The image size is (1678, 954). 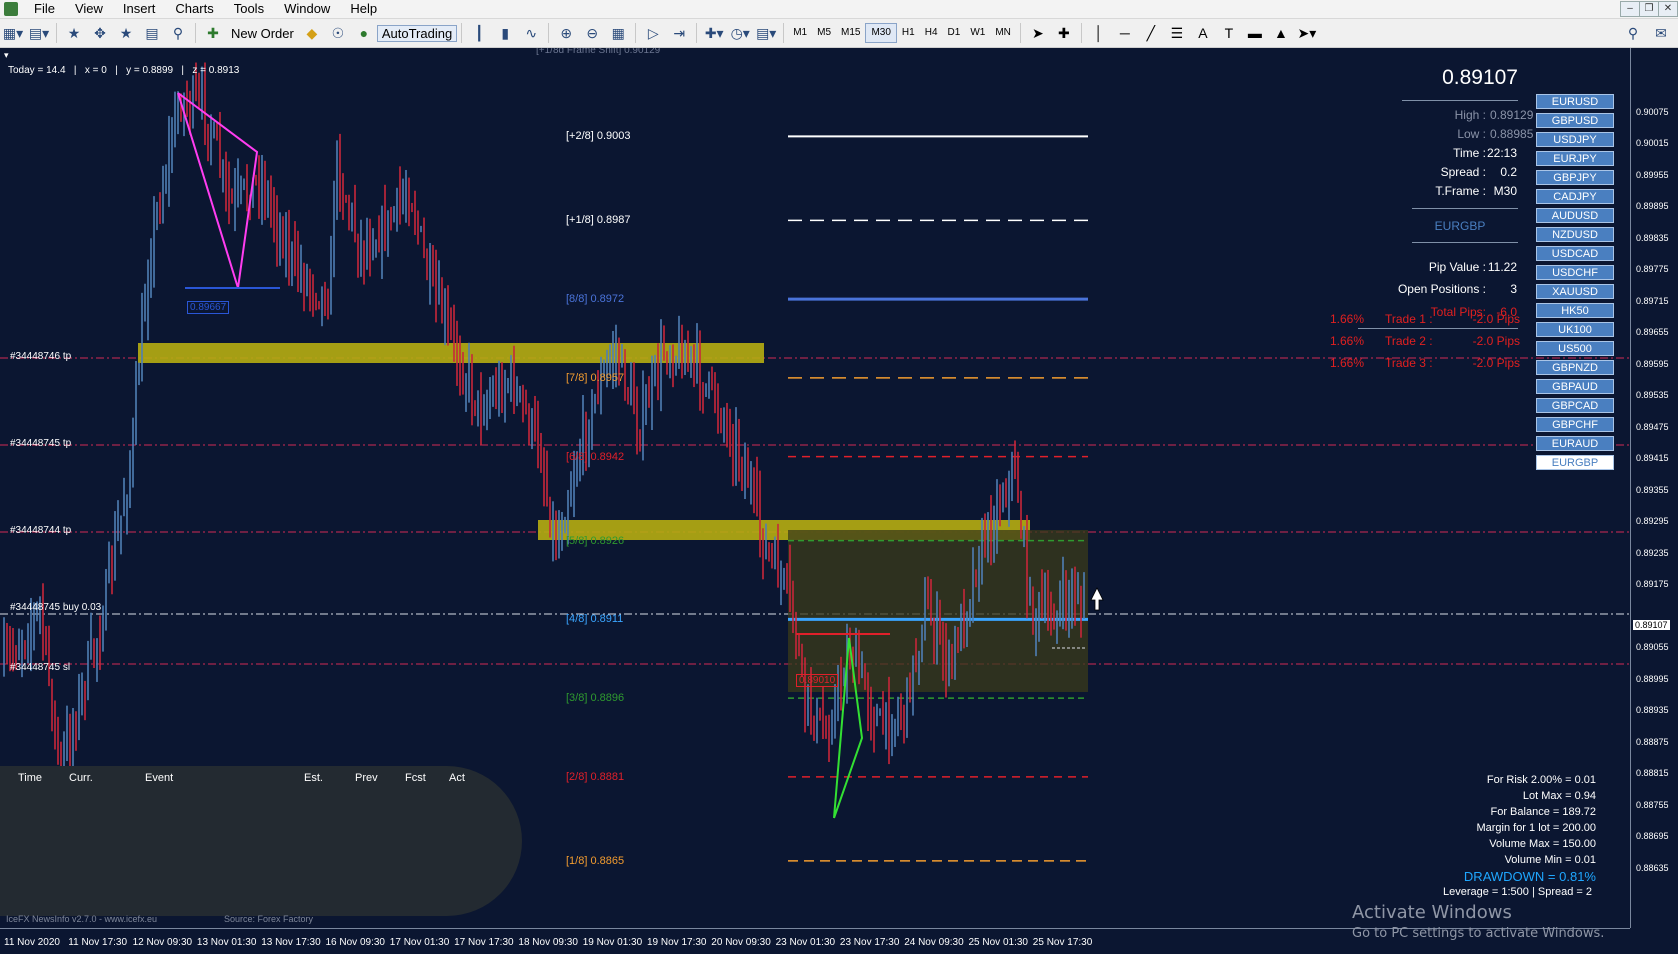 I want to click on news-header-actual: Act, so click(x=457, y=778).